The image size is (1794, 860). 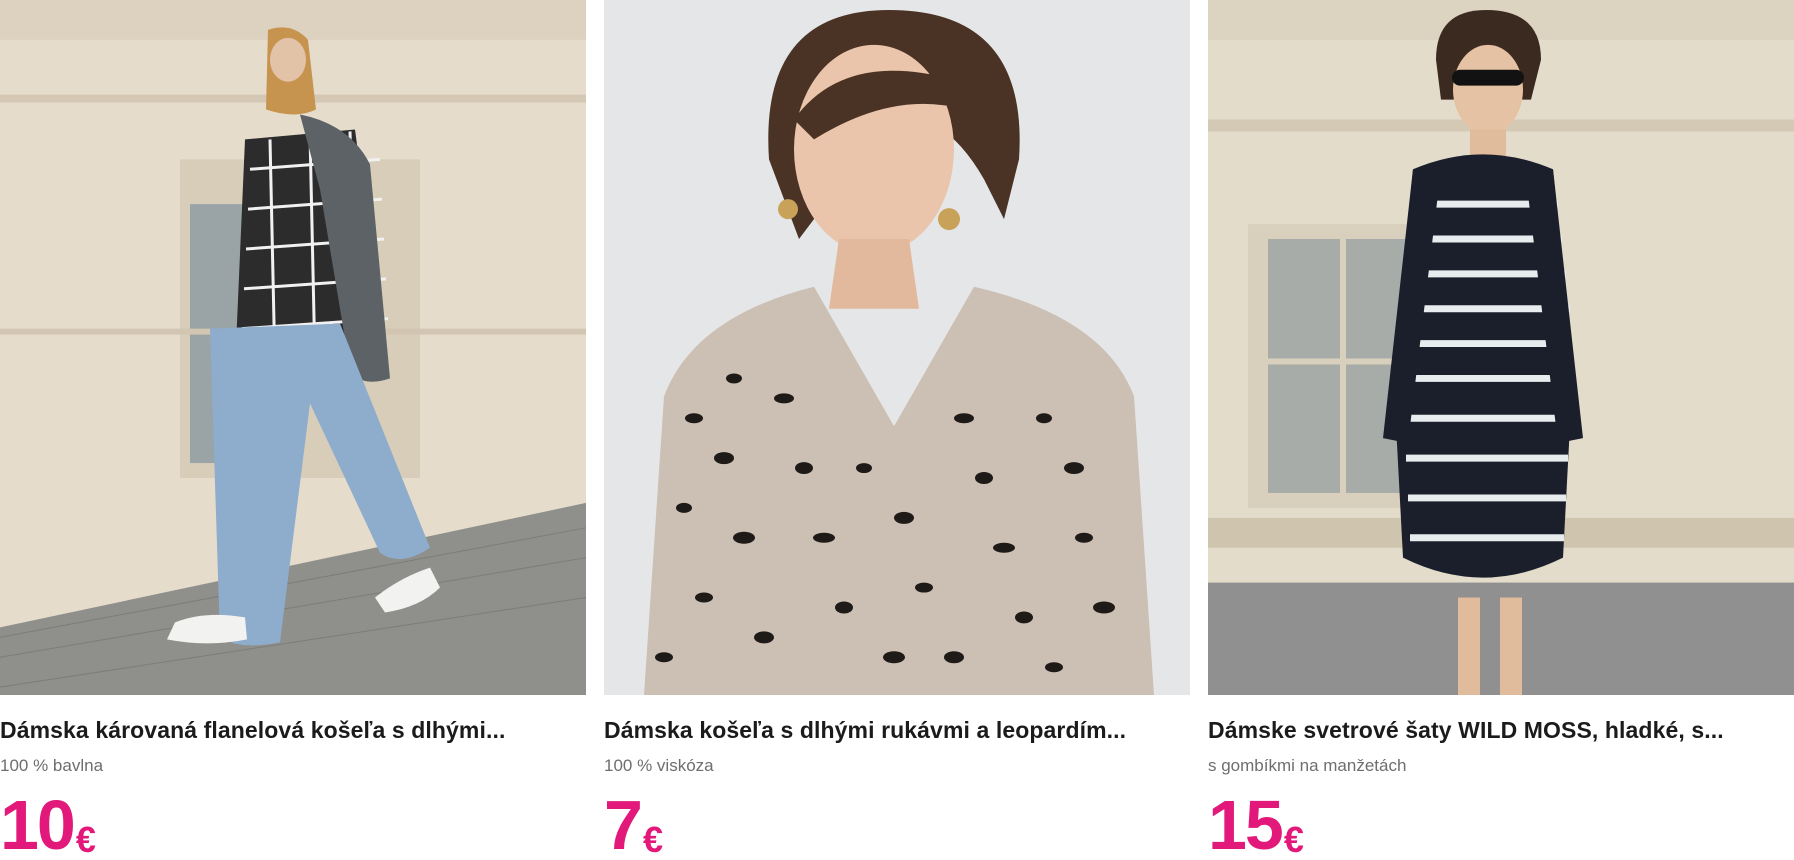 What do you see at coordinates (293, 825) in the screenshot?
I see `product-price-1: 10 €` at bounding box center [293, 825].